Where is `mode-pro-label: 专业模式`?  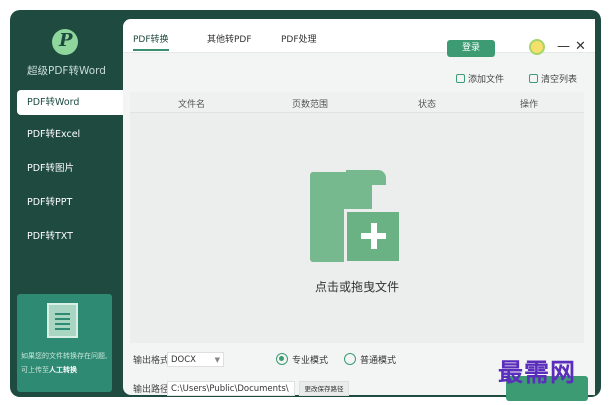 mode-pro-label: 专业模式 is located at coordinates (310, 361).